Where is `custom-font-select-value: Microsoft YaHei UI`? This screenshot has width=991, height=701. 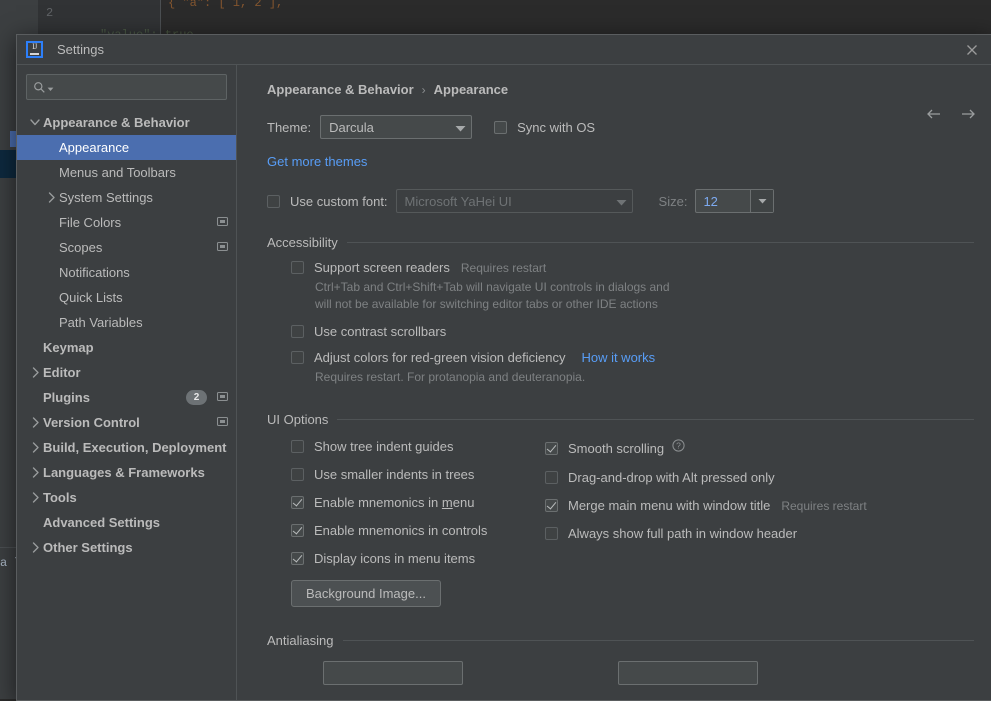
custom-font-select-value: Microsoft YaHei UI is located at coordinates (458, 201).